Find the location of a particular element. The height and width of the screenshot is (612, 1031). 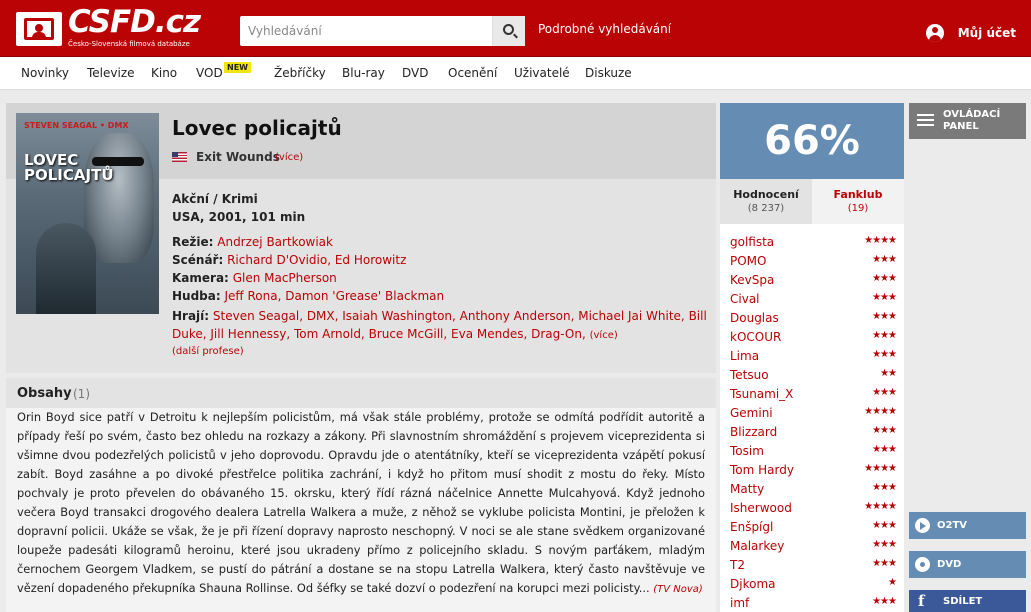

user-link: imf is located at coordinates (739, 603).